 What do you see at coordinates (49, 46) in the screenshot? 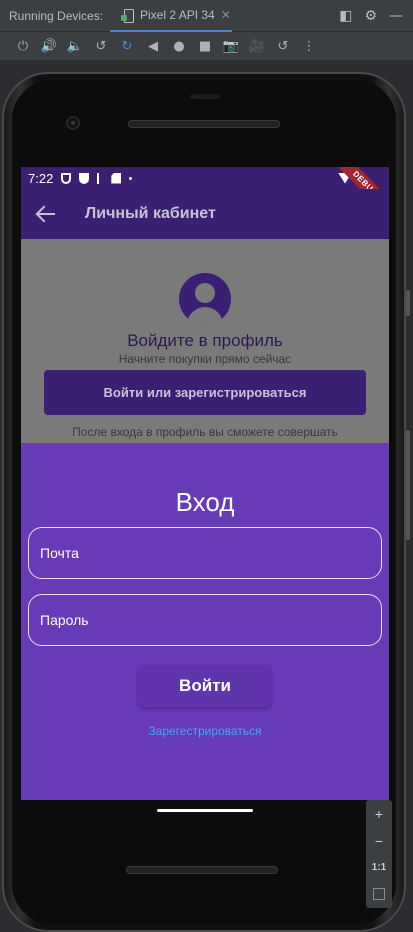
I see `volume-up-icon: 🔊` at bounding box center [49, 46].